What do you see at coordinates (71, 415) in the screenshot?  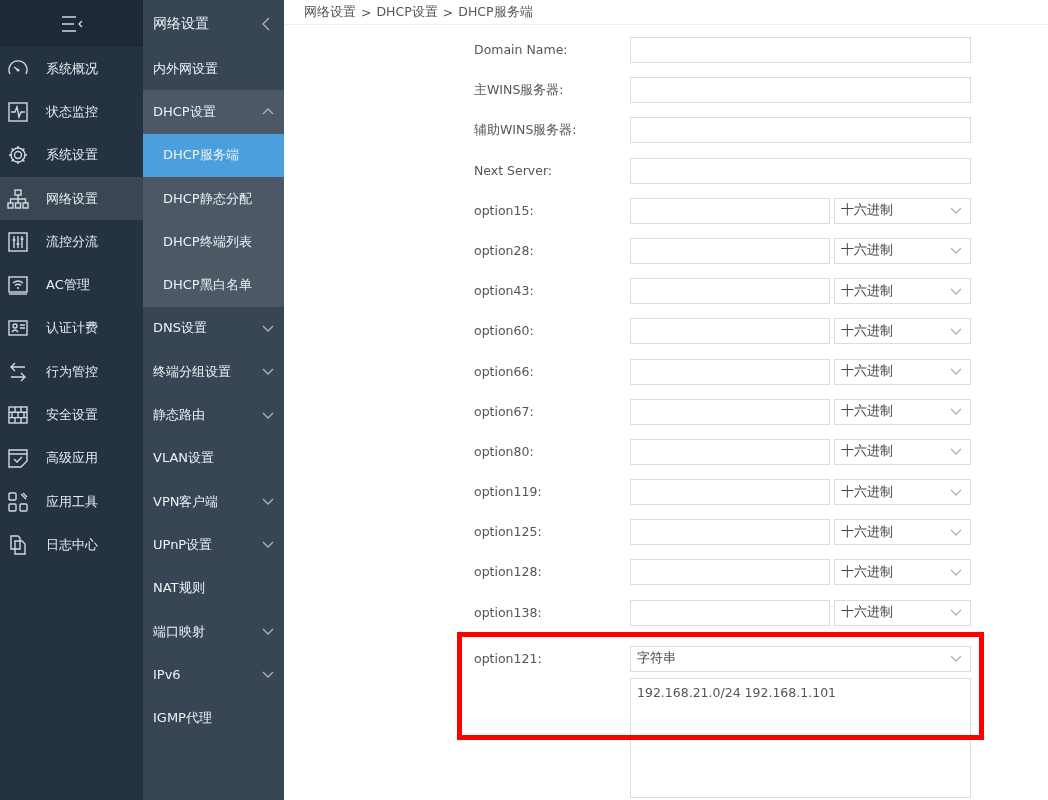 I see `nav-item: 安全设置` at bounding box center [71, 415].